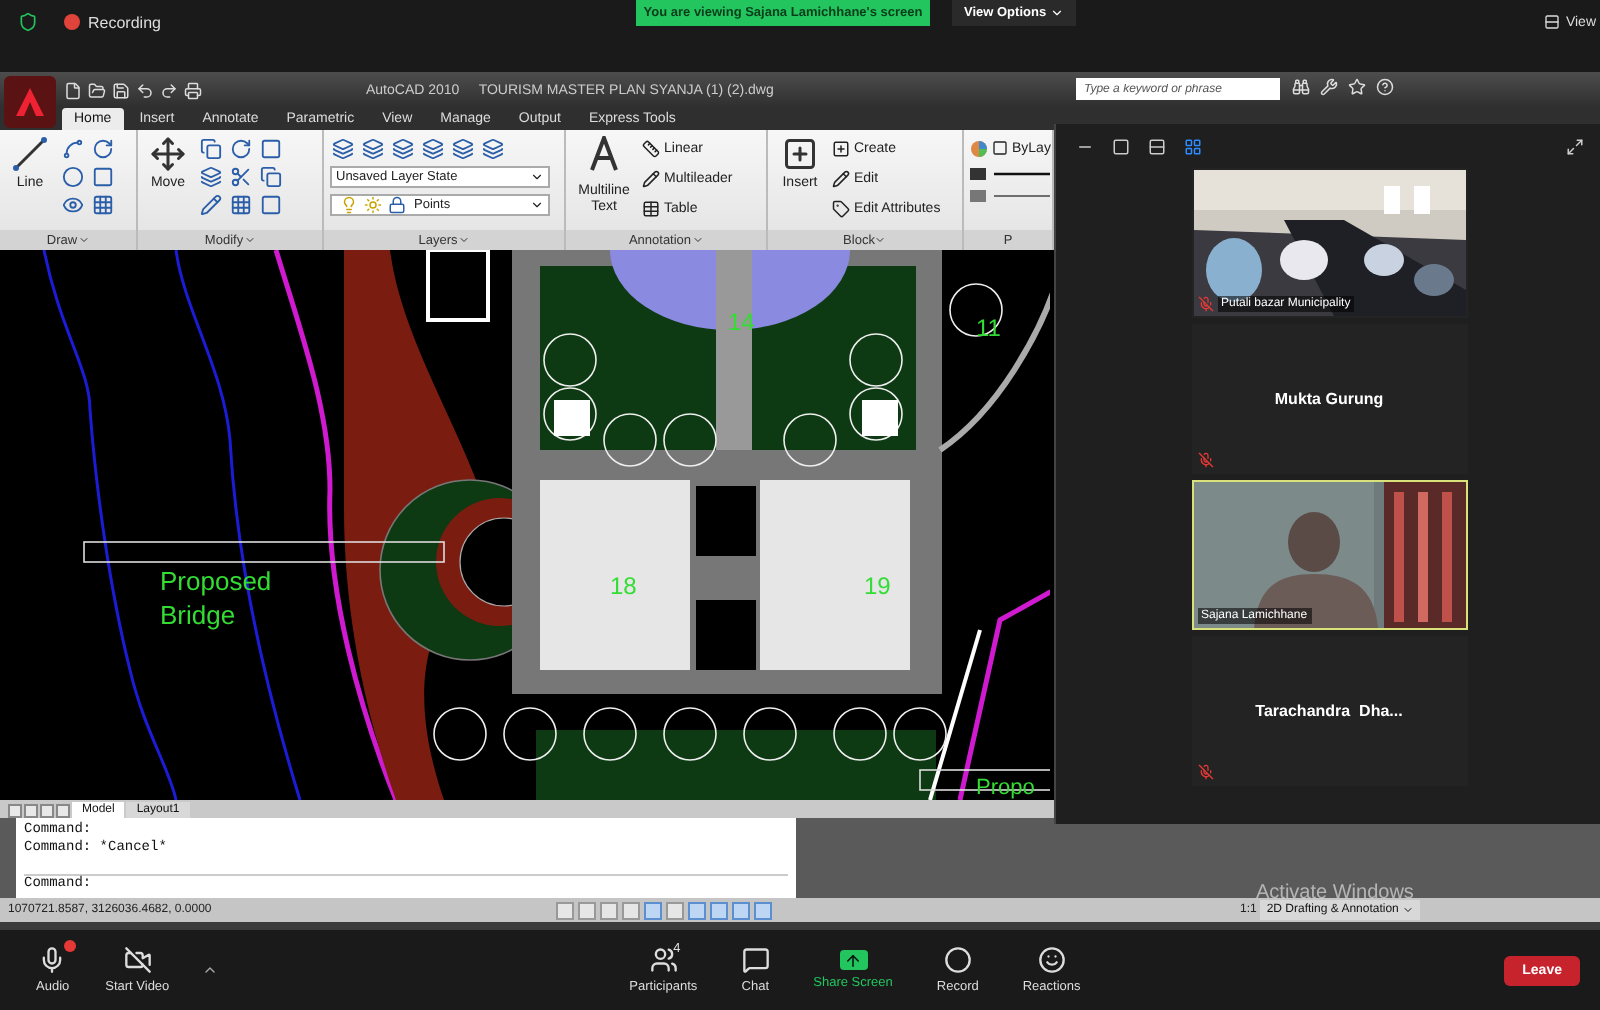  What do you see at coordinates (28, 22) in the screenshot?
I see `shield-icon` at bounding box center [28, 22].